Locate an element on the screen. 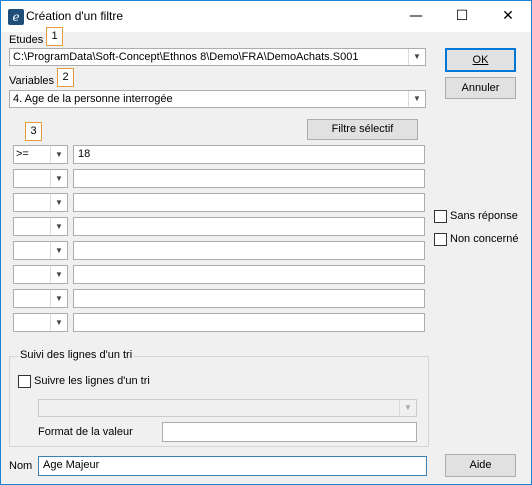  nom-value: Age Majeur is located at coordinates (71, 465).